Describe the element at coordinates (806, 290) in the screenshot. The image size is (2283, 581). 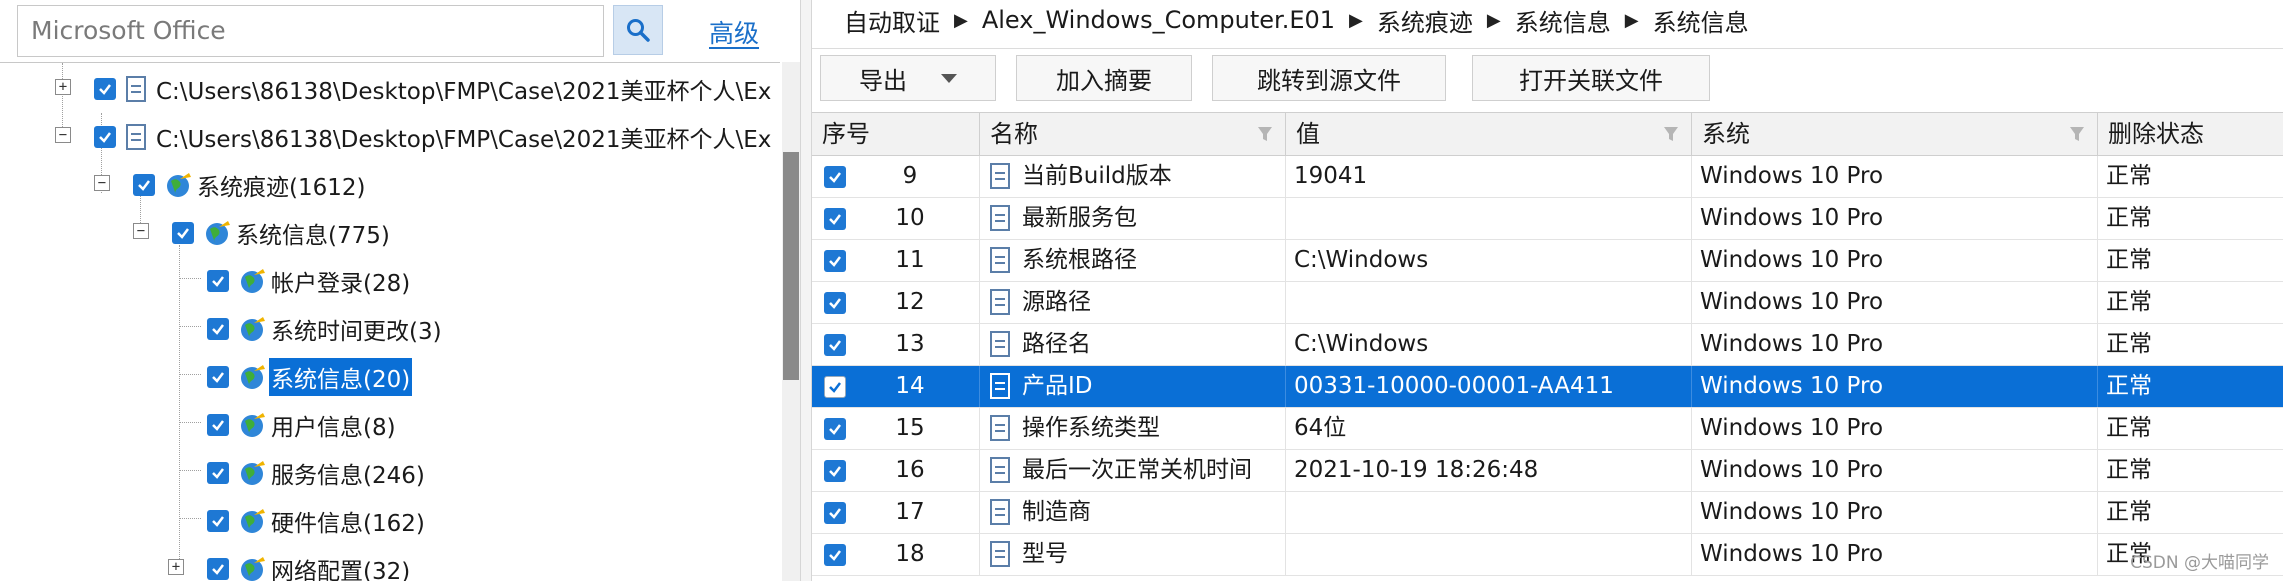
I see `pane-splitter` at that location.